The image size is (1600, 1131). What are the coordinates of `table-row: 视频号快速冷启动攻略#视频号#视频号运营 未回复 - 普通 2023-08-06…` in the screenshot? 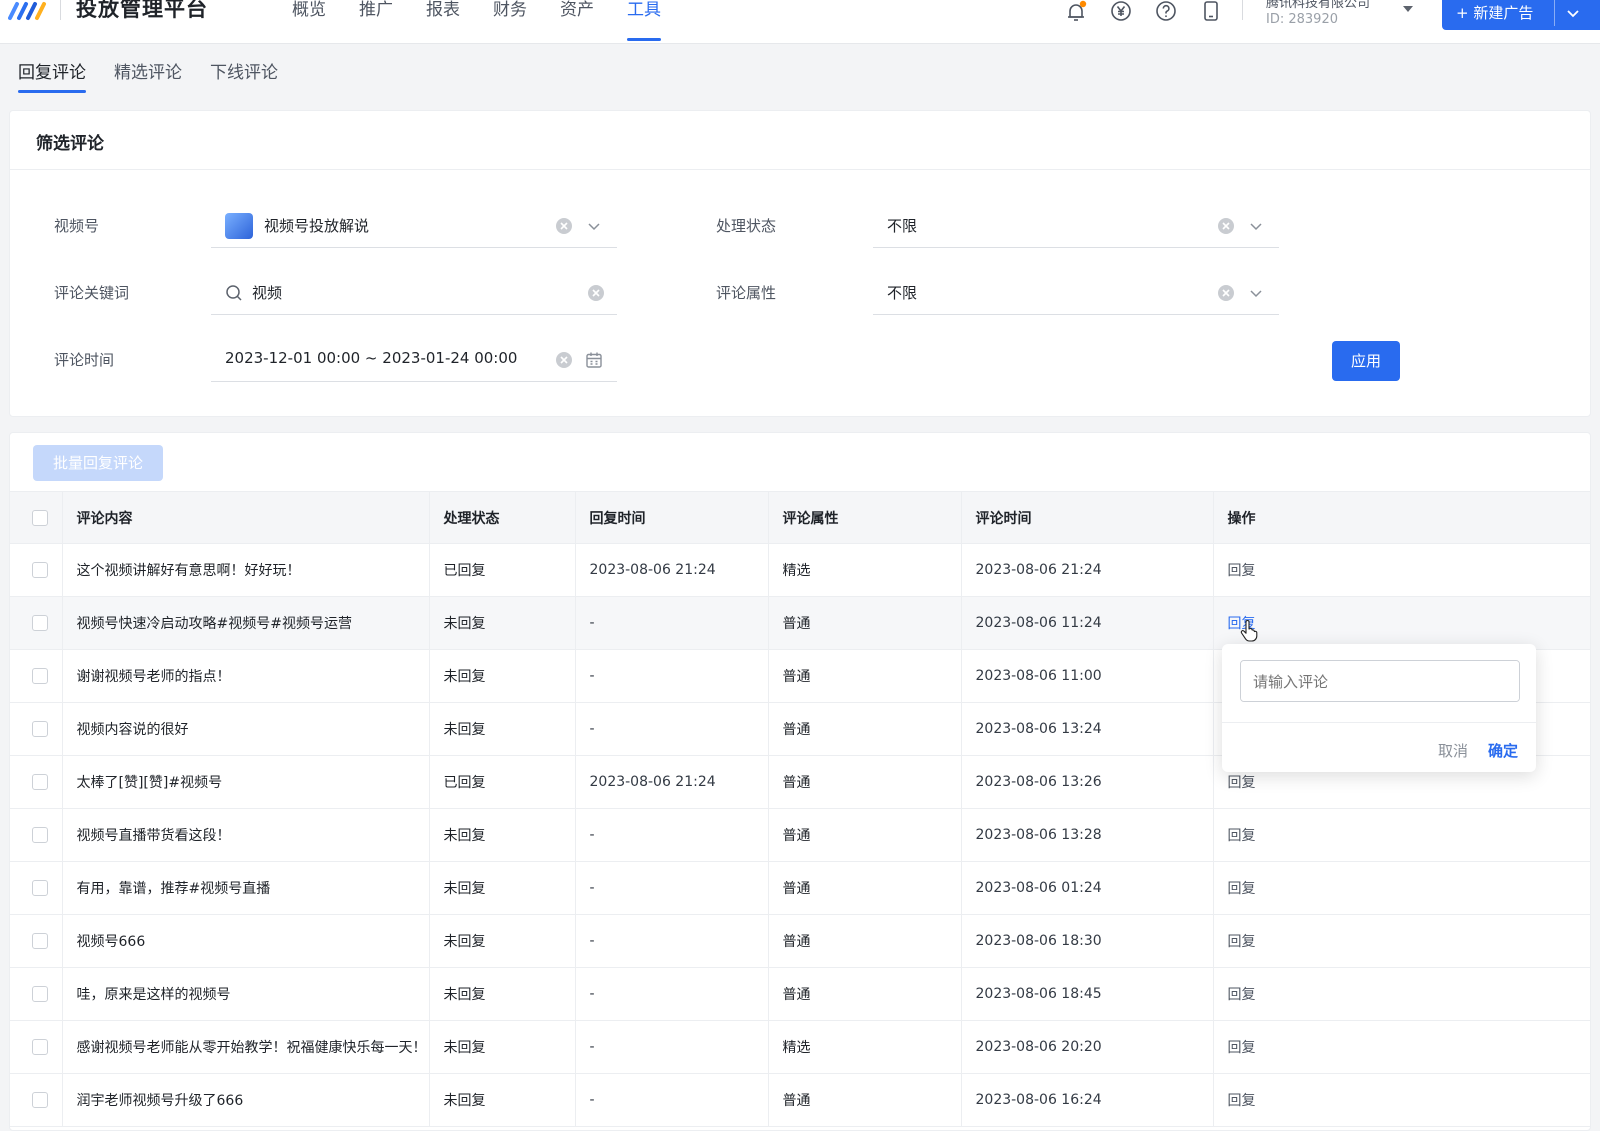 It's located at (800, 623).